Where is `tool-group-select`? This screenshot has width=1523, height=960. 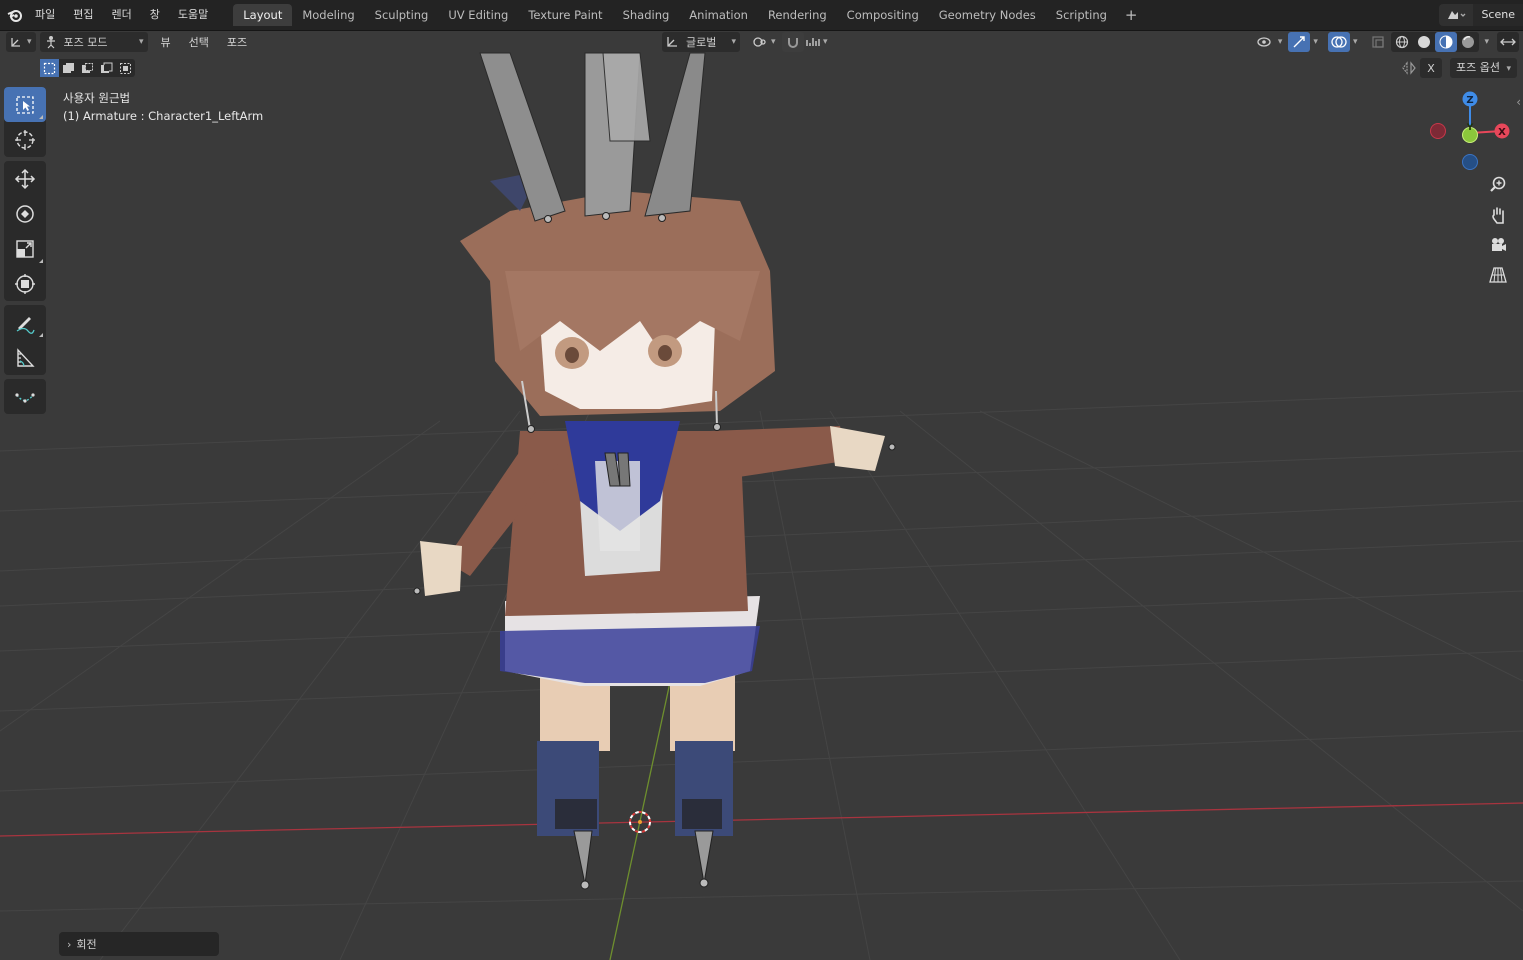
tool-group-select is located at coordinates (25, 122).